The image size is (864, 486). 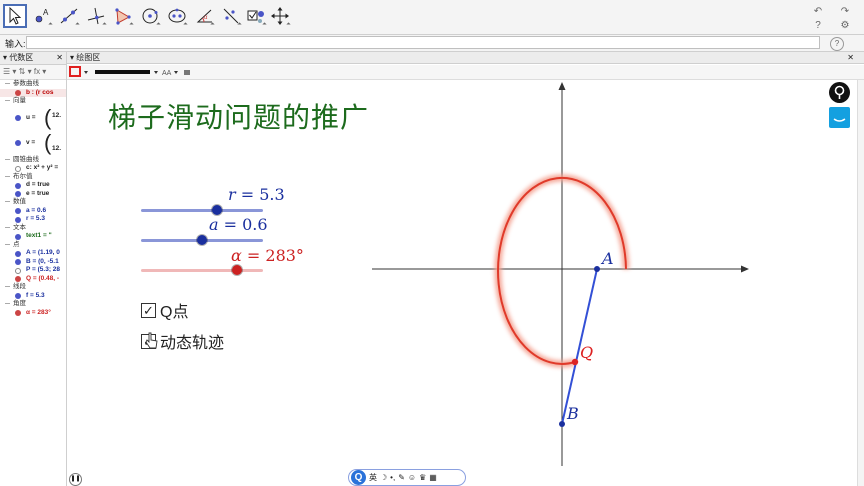 What do you see at coordinates (33, 185) in the screenshot?
I see `algebra-item: d = true` at bounding box center [33, 185].